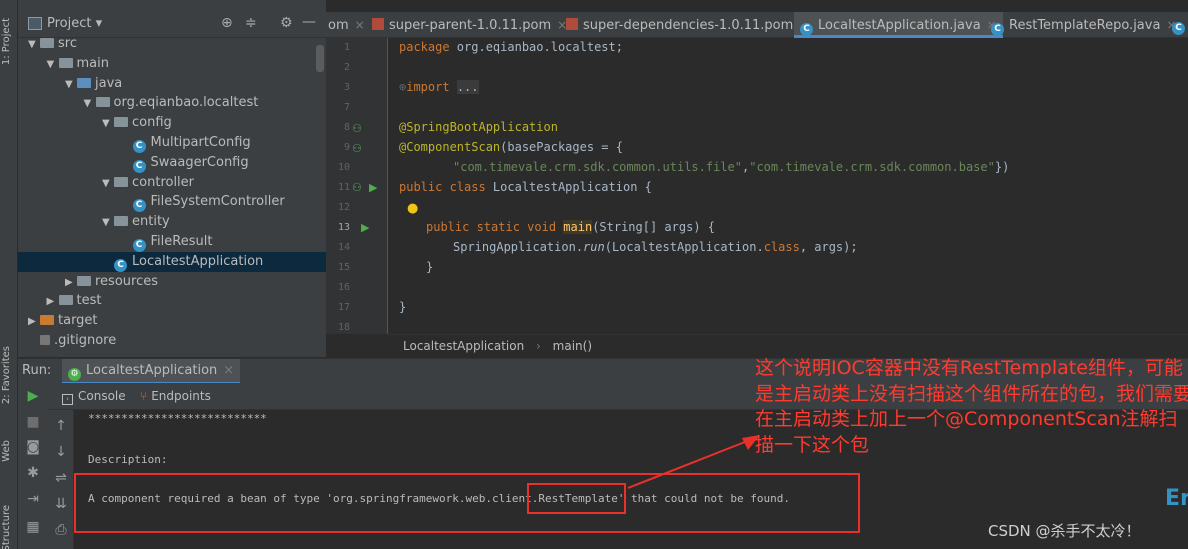  I want to click on line-number: 16, so click(343, 287).